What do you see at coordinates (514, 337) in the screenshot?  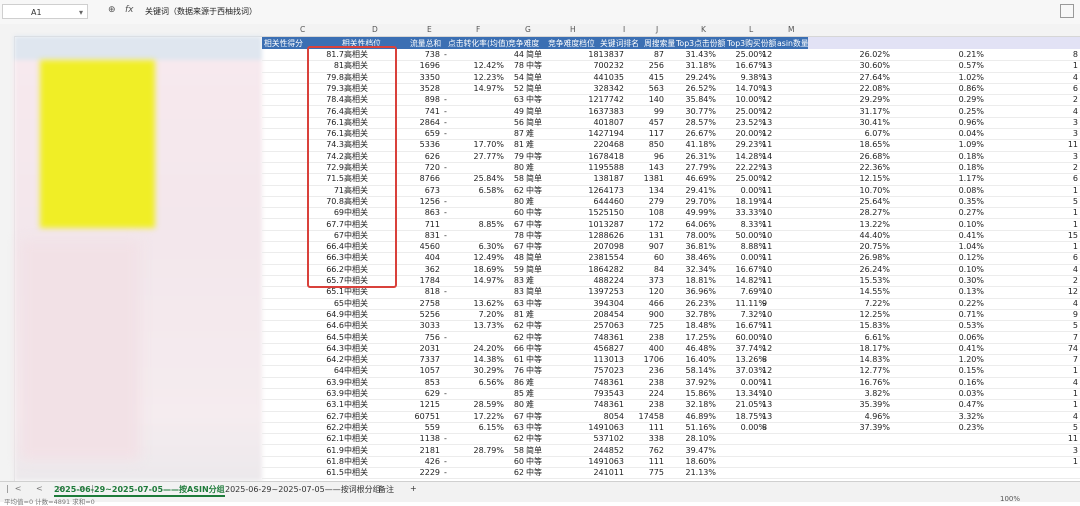 I see `table-cell: 62` at bounding box center [514, 337].